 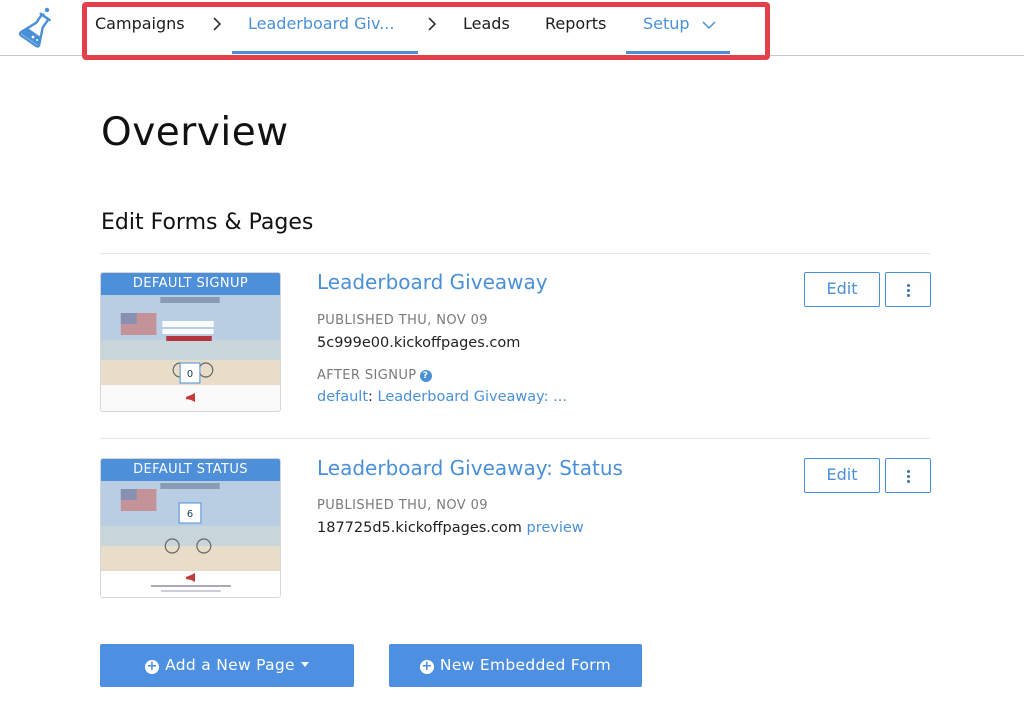 I want to click on signup-page-thumbnail: DEFAULT SIGNUP 0, so click(x=190, y=342).